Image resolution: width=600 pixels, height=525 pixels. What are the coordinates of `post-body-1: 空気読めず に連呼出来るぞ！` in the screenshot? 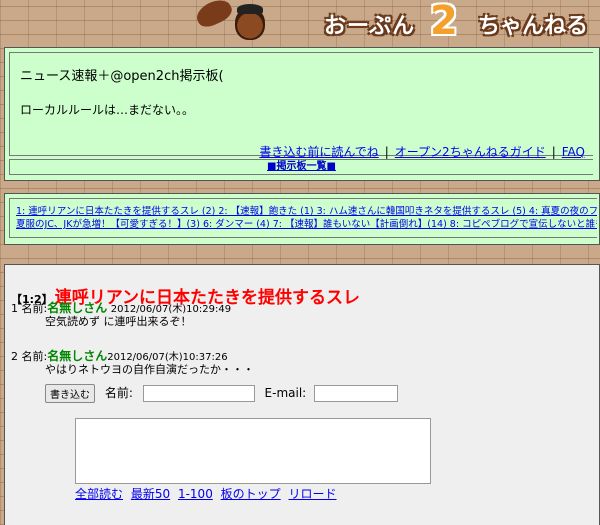 It's located at (118, 321).